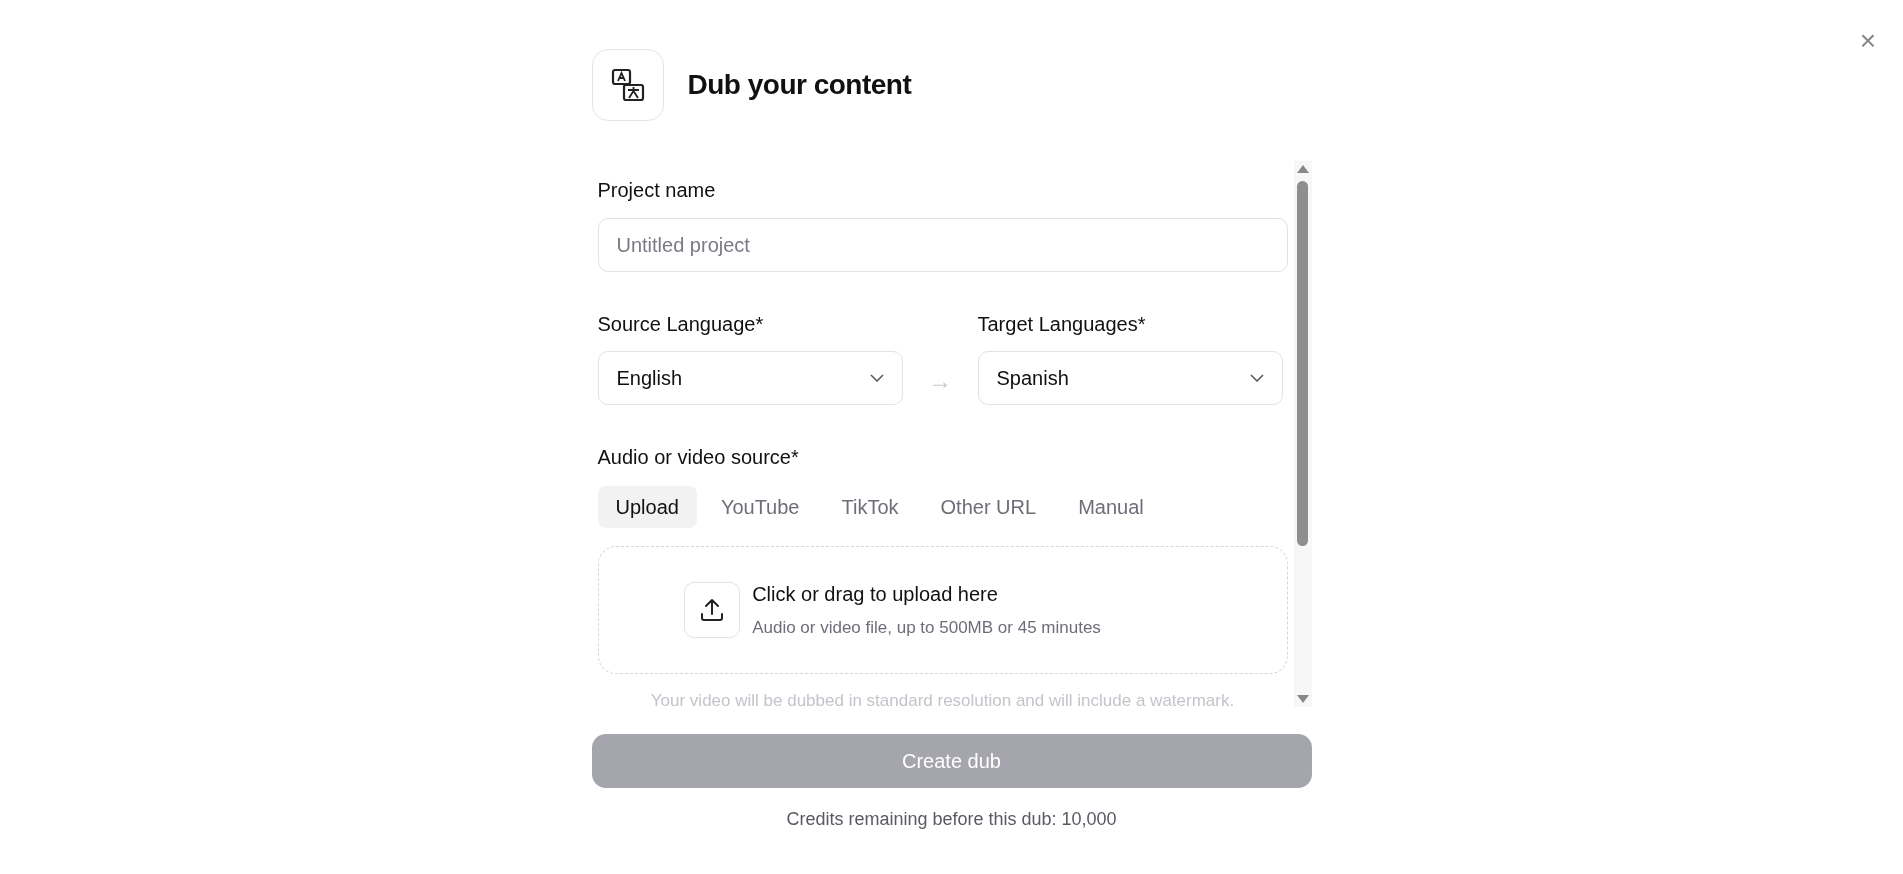  Describe the element at coordinates (942, 245) in the screenshot. I see `project-name-field: Untitled project` at that location.